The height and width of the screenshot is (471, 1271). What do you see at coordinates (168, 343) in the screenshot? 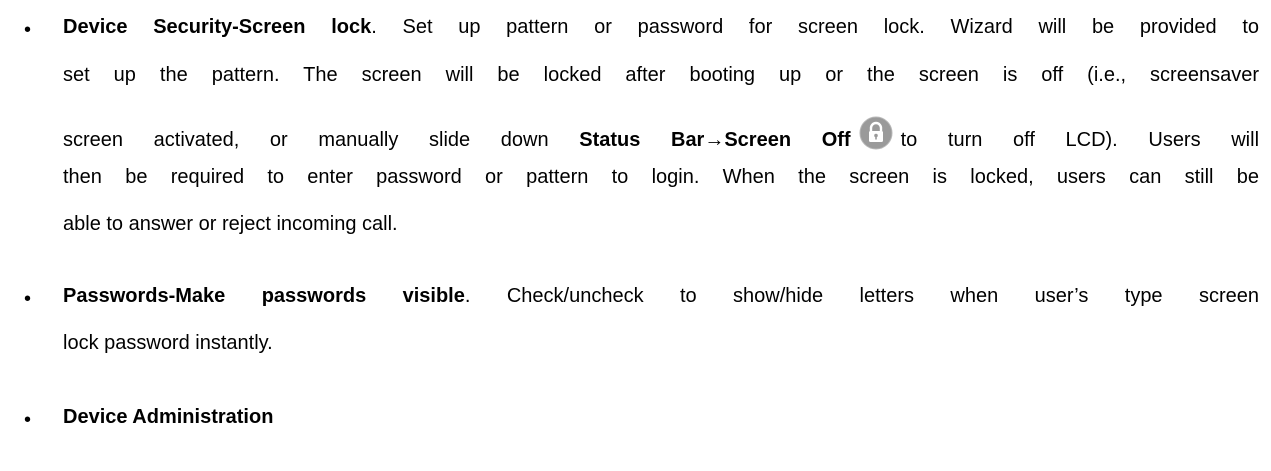
I see `item-line-2: lock password instantly.` at bounding box center [168, 343].